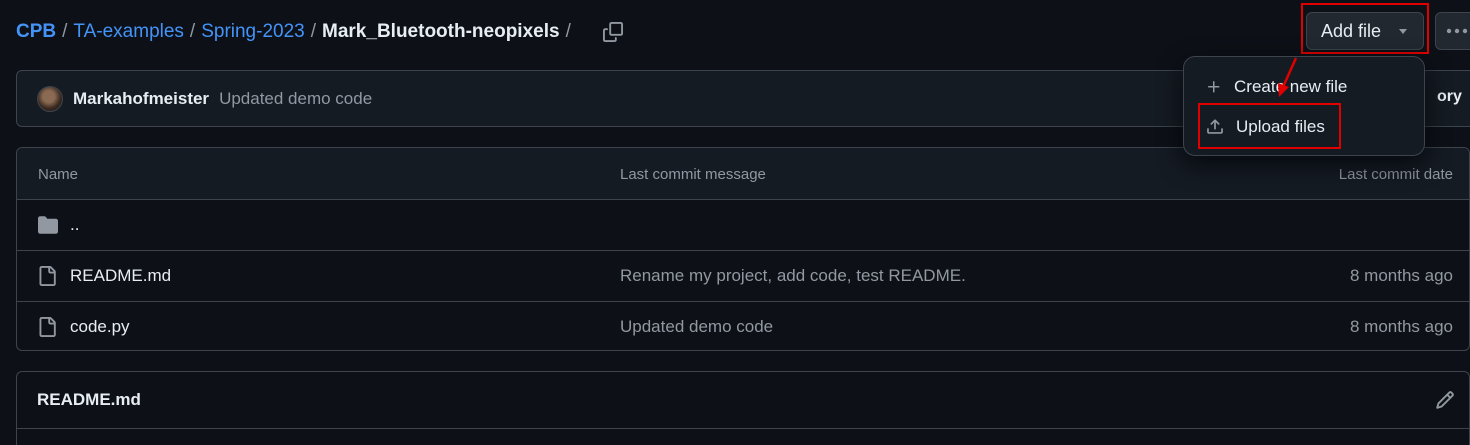  I want to click on file-commit-message: Updated demo code, so click(696, 327).